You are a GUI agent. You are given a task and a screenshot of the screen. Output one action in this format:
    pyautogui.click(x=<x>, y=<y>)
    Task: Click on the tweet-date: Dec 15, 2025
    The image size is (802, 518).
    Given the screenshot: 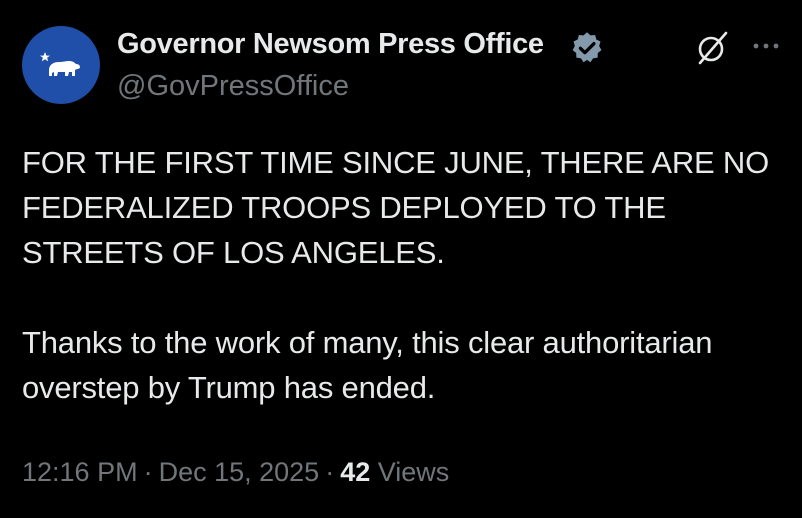 What is the action you would take?
    pyautogui.click(x=239, y=472)
    